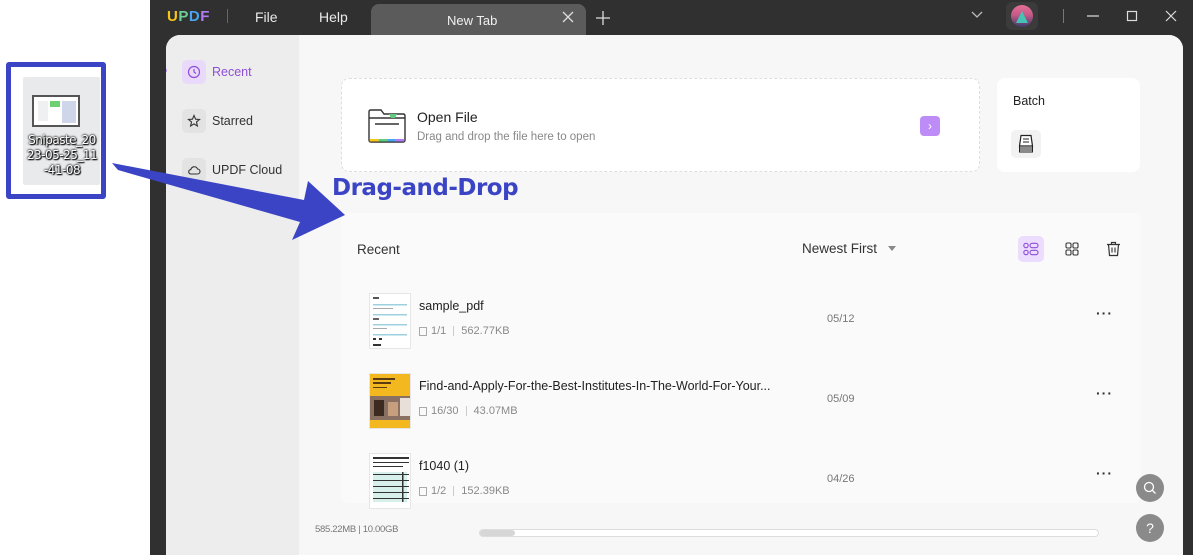 This screenshot has width=1193, height=555. What do you see at coordinates (444, 466) in the screenshot?
I see `file-name: f1040 (1)` at bounding box center [444, 466].